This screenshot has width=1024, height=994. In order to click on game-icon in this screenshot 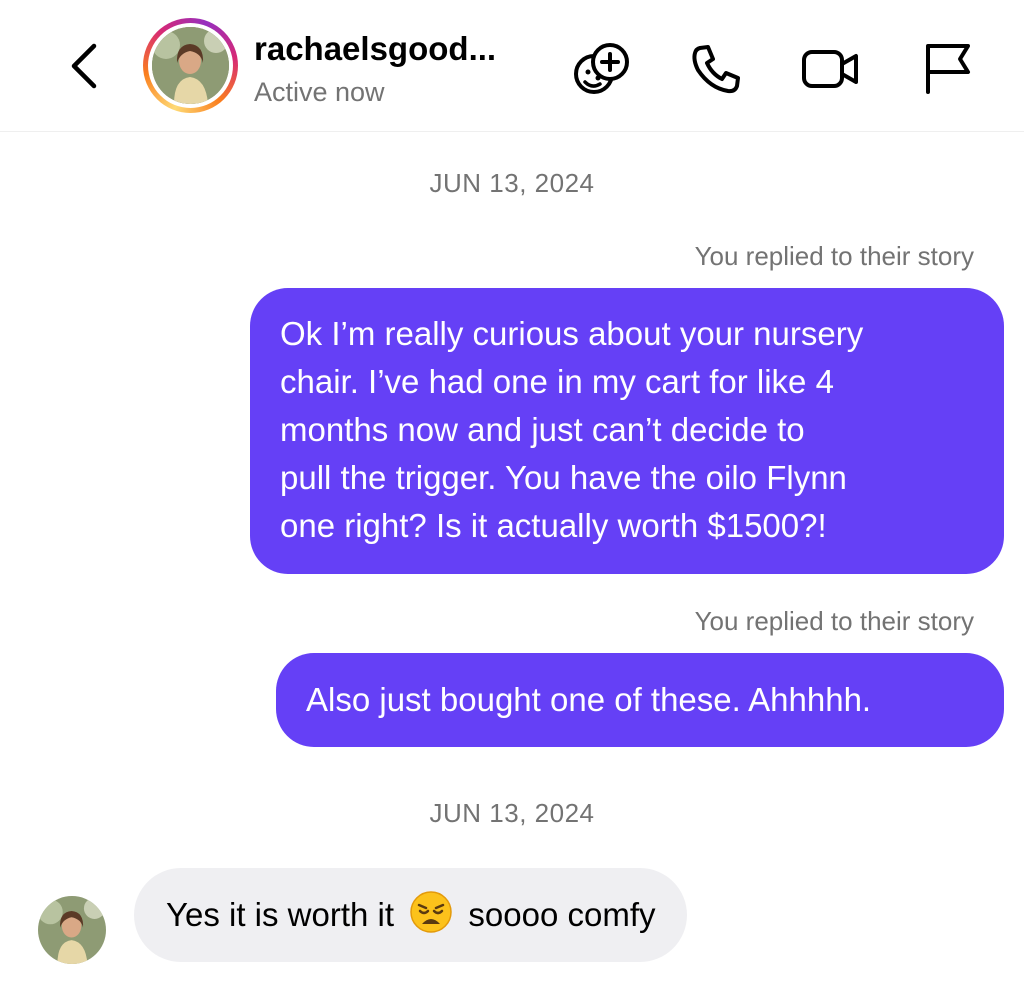, I will do `click(601, 68)`.